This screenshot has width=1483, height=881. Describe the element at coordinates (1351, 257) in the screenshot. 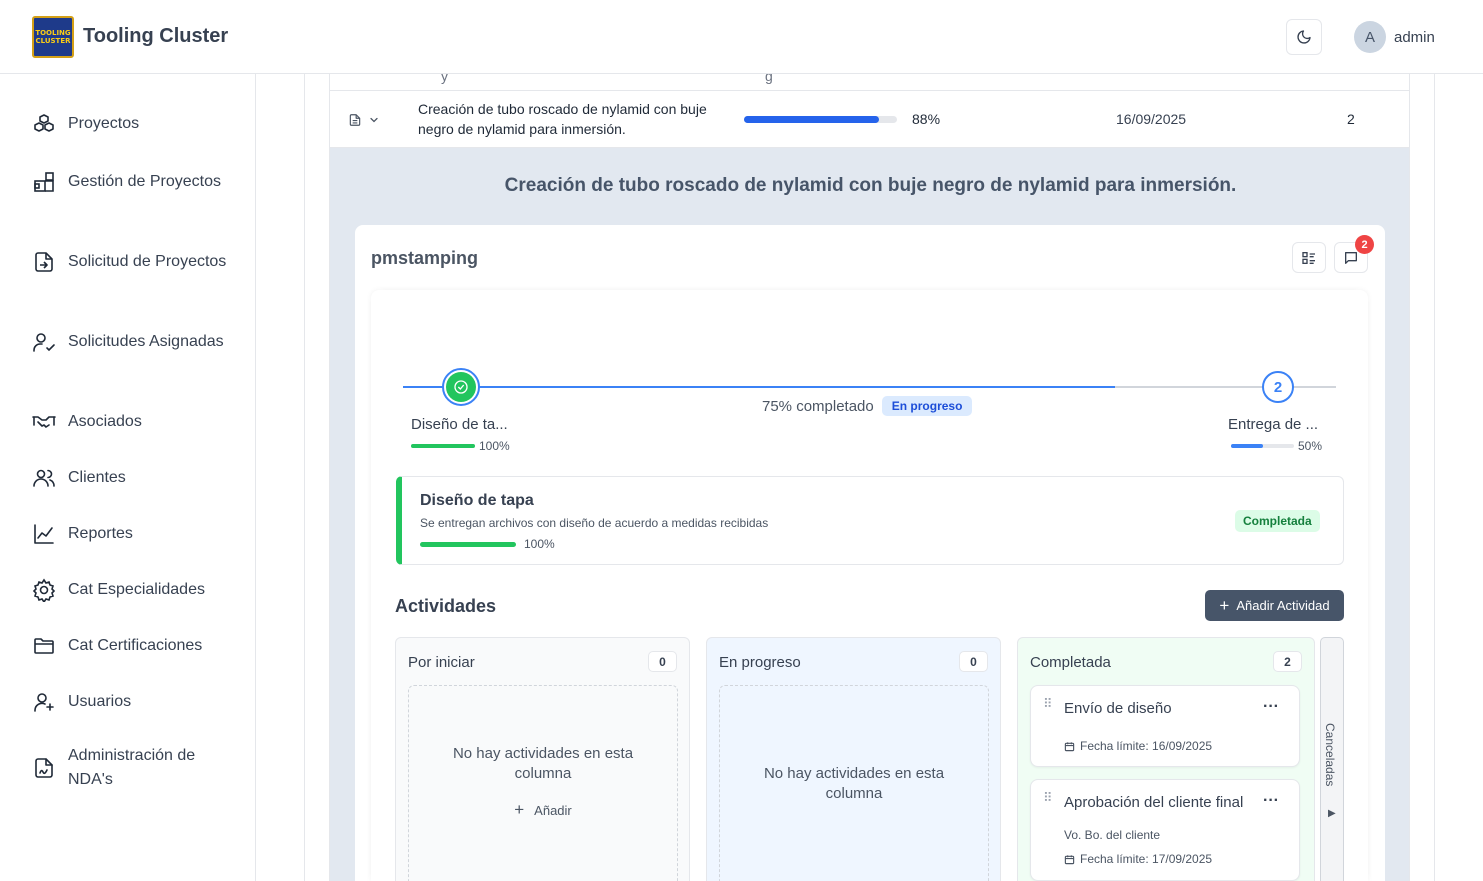

I see `message-icon` at that location.